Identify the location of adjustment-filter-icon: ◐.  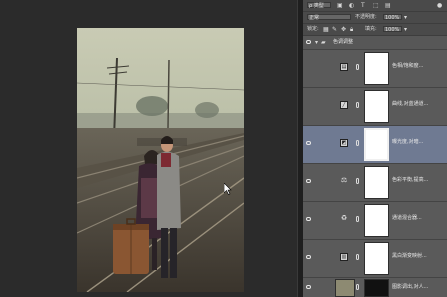
(351, 5).